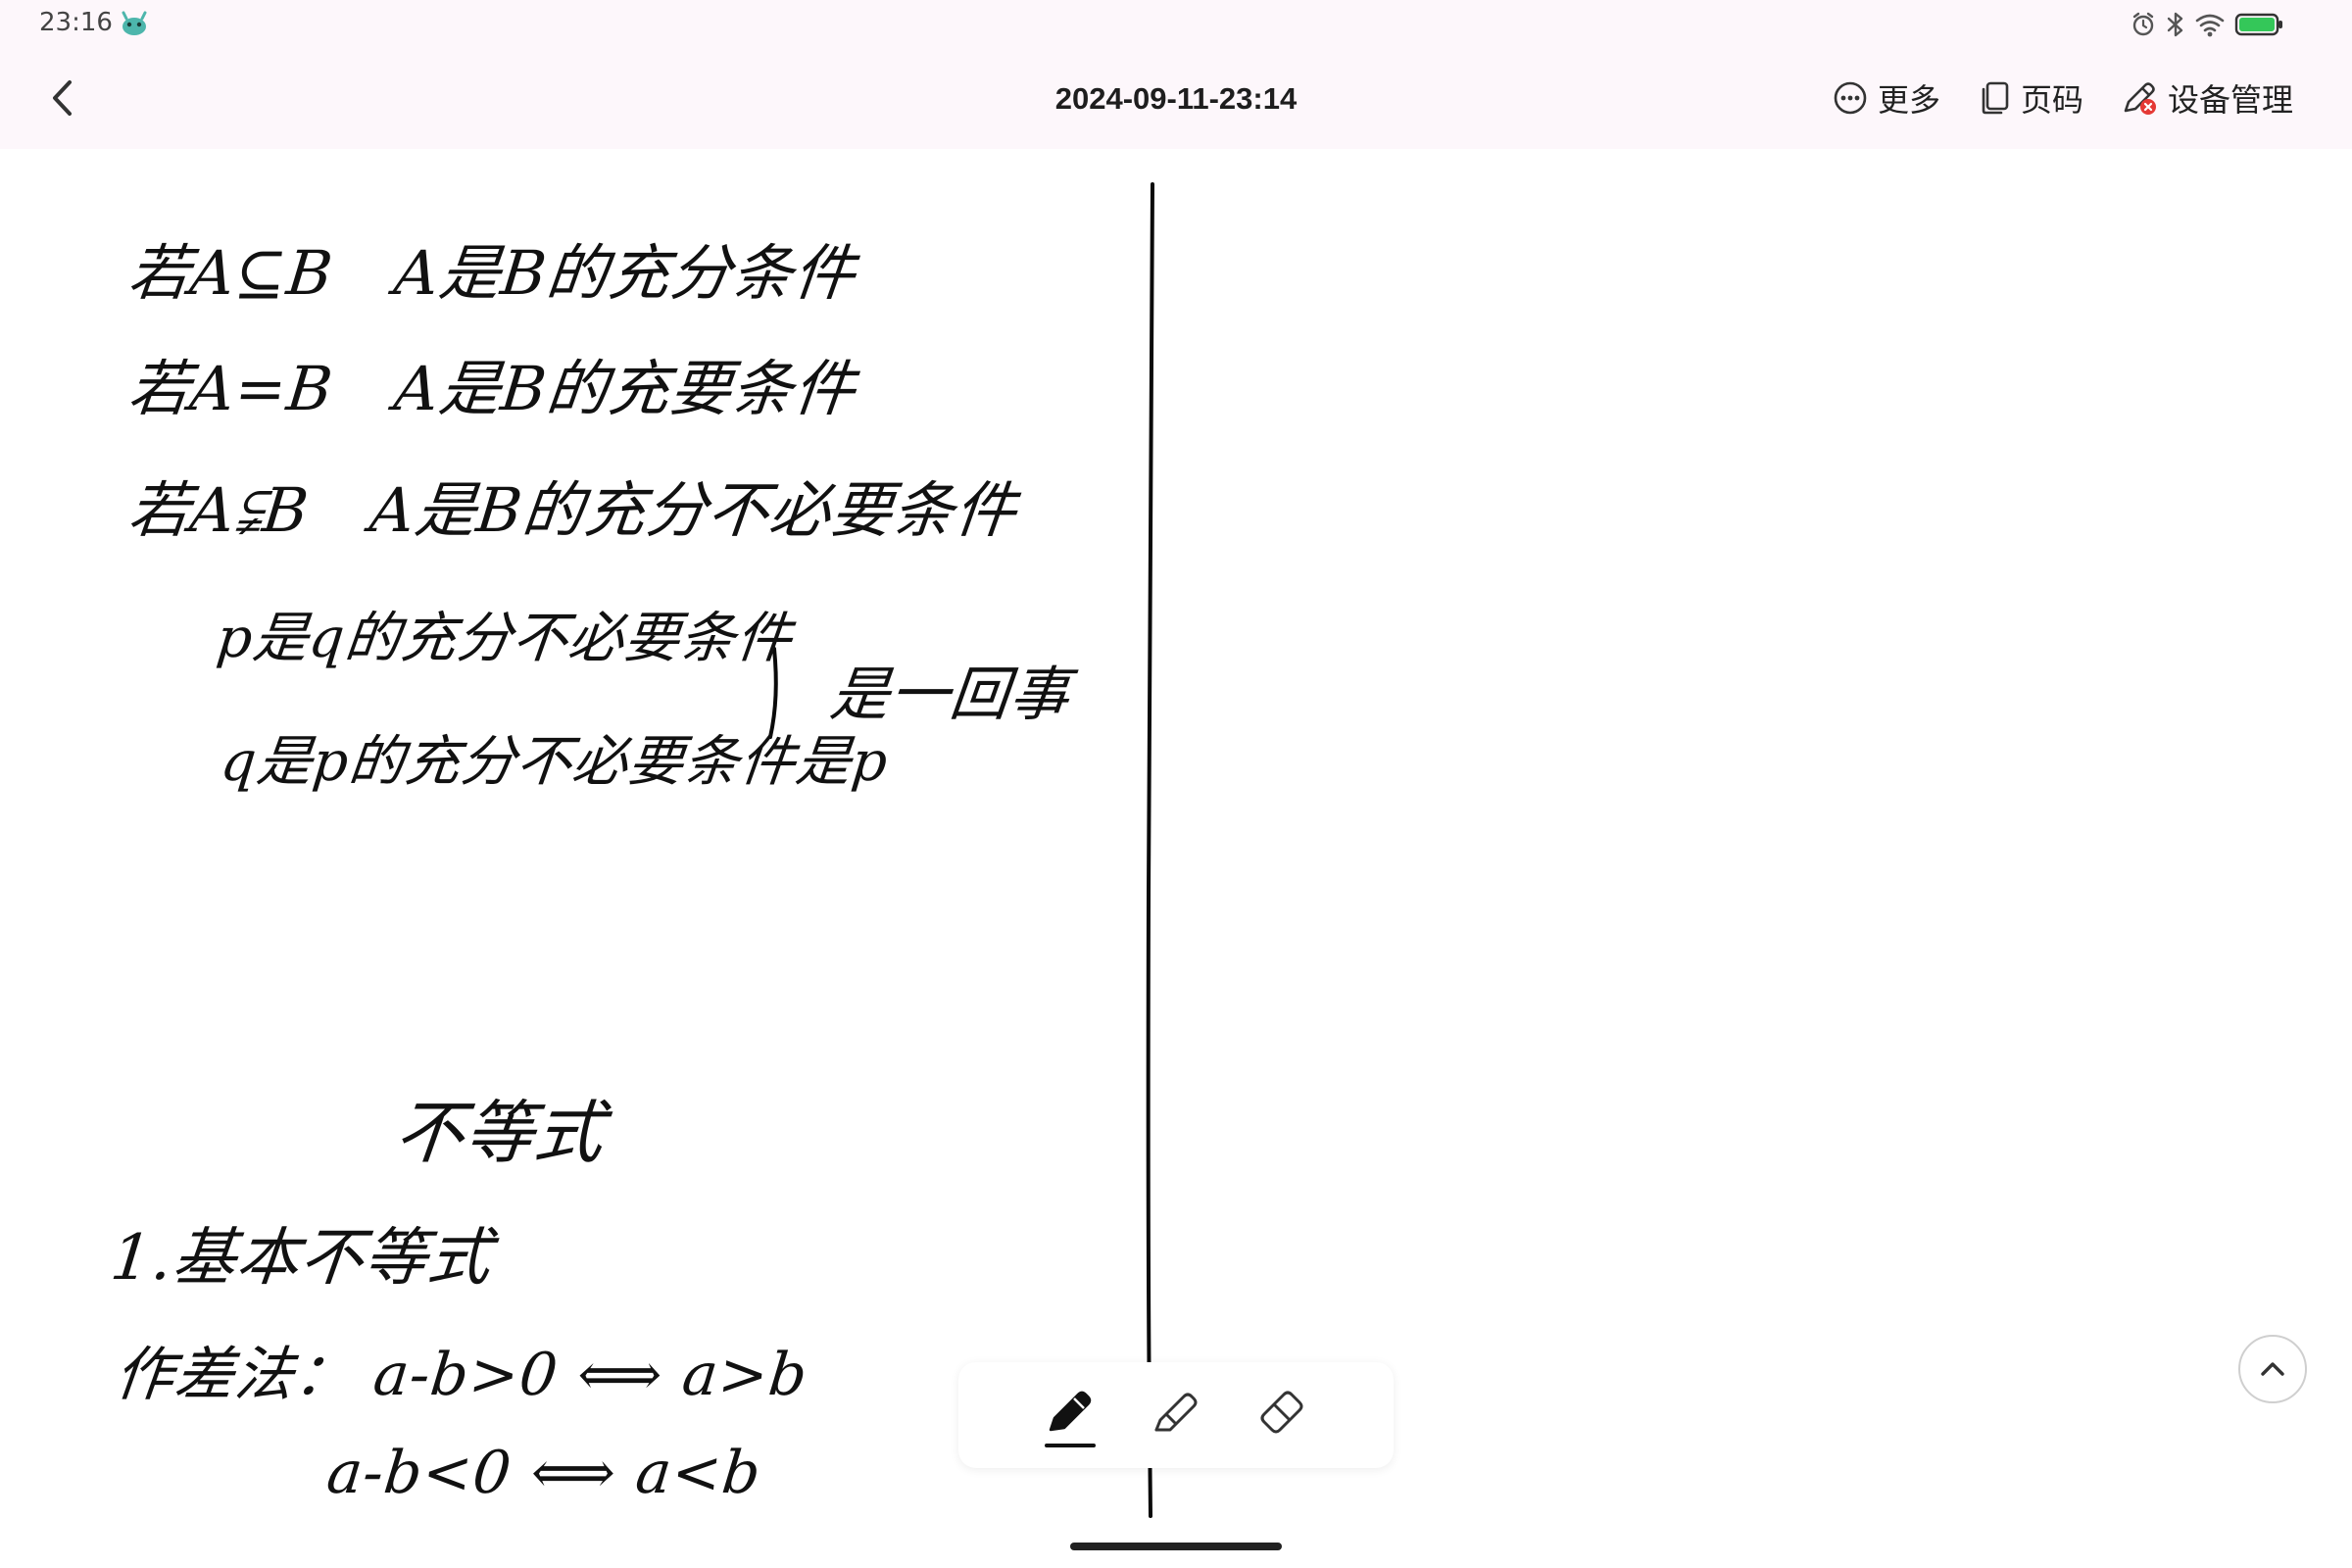 The height and width of the screenshot is (1568, 2352). I want to click on battery-icon, so click(2258, 24).